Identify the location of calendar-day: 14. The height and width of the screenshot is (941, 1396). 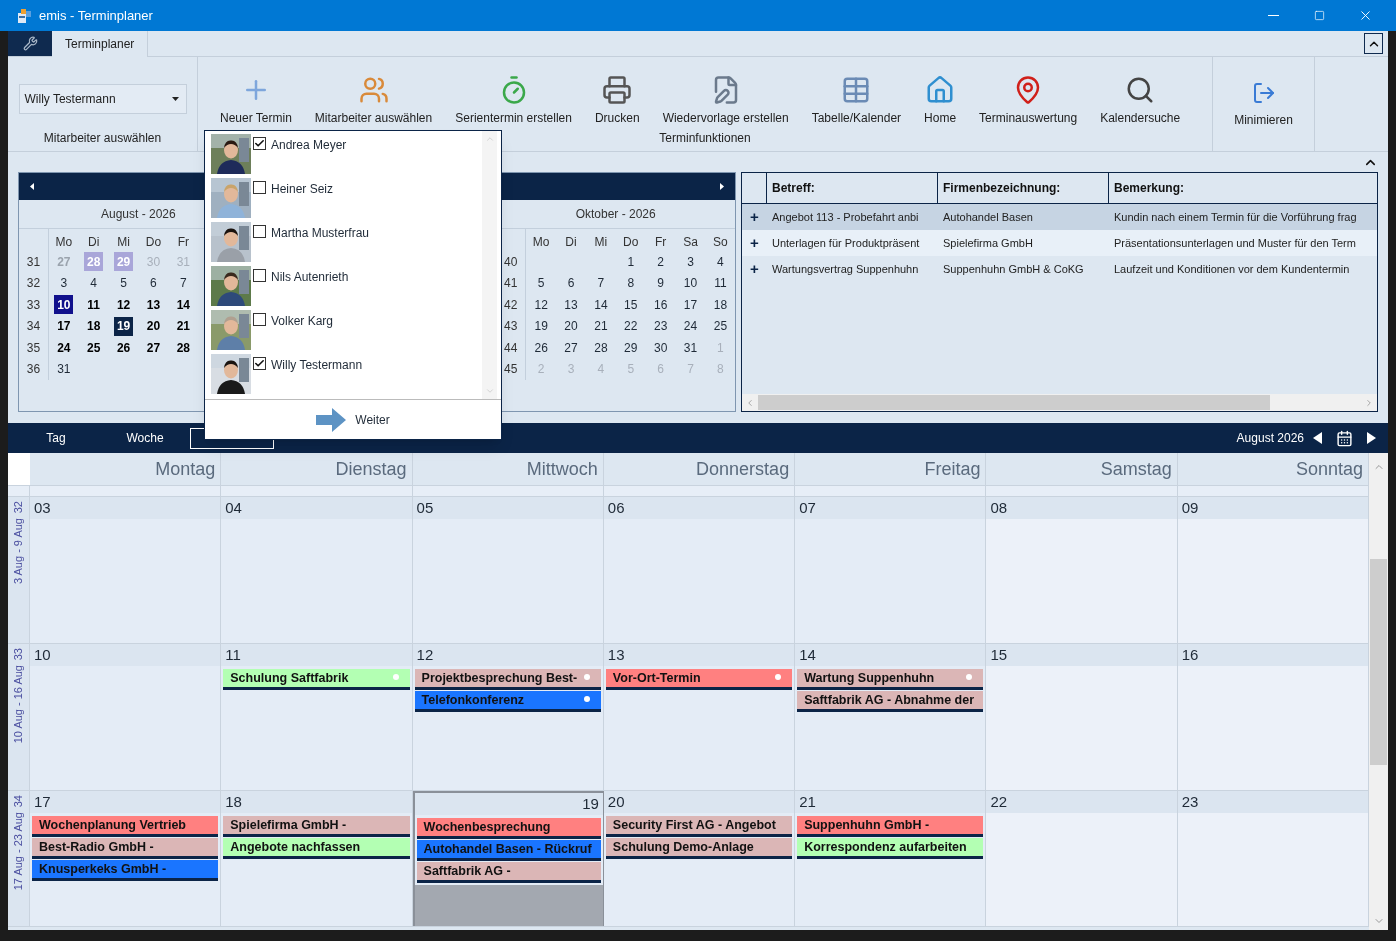
(183, 305).